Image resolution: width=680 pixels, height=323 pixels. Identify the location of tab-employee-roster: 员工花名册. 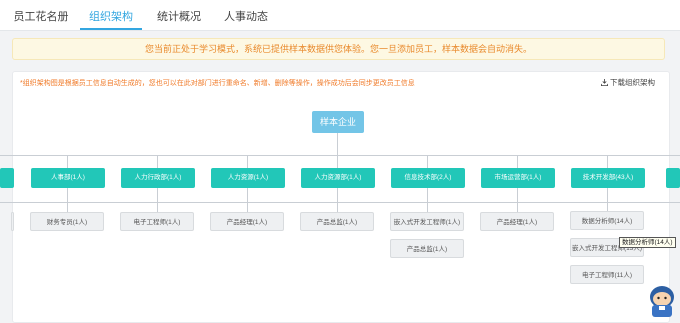
(41, 18).